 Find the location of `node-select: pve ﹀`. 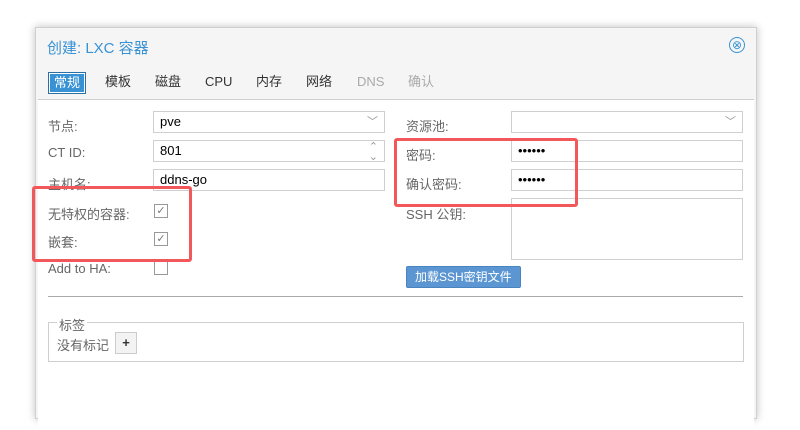

node-select: pve ﹀ is located at coordinates (269, 122).